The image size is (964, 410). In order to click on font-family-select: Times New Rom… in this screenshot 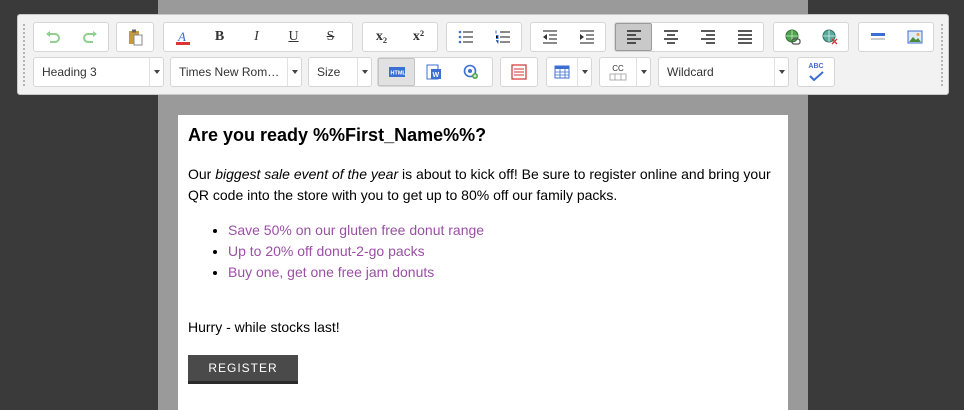, I will do `click(236, 72)`.